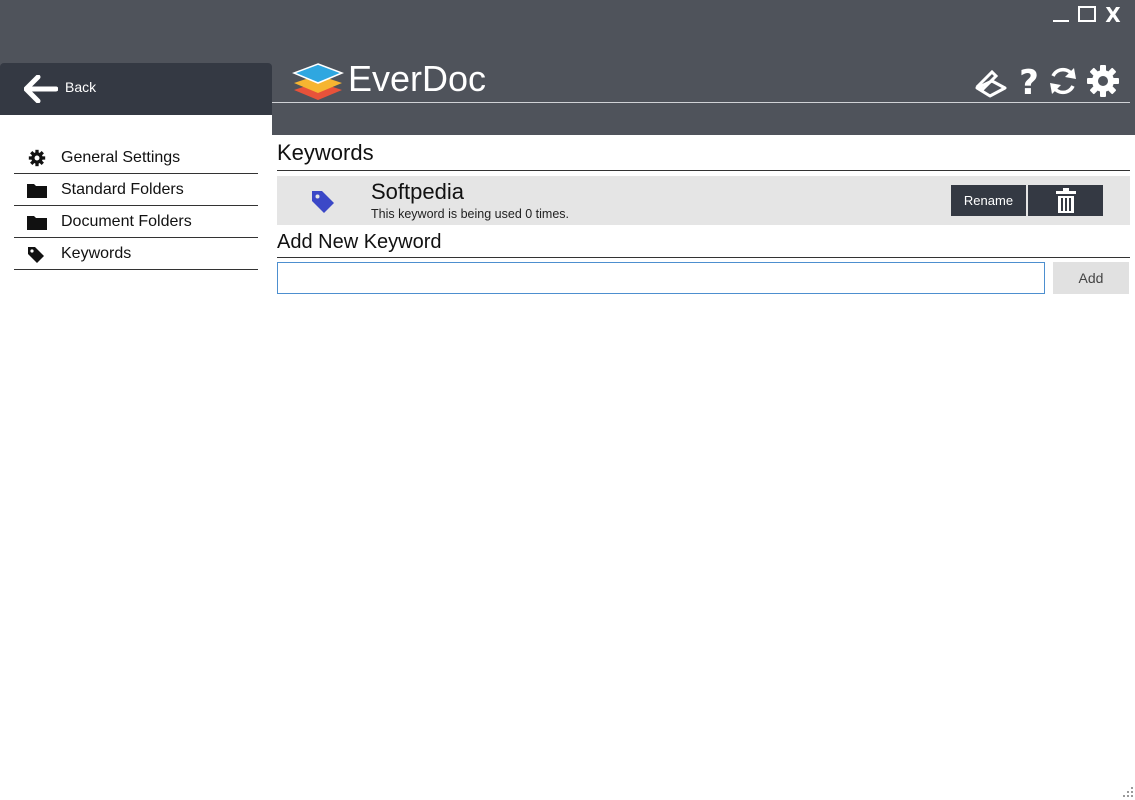  I want to click on sidebar-item-label: Keywords, so click(96, 253).